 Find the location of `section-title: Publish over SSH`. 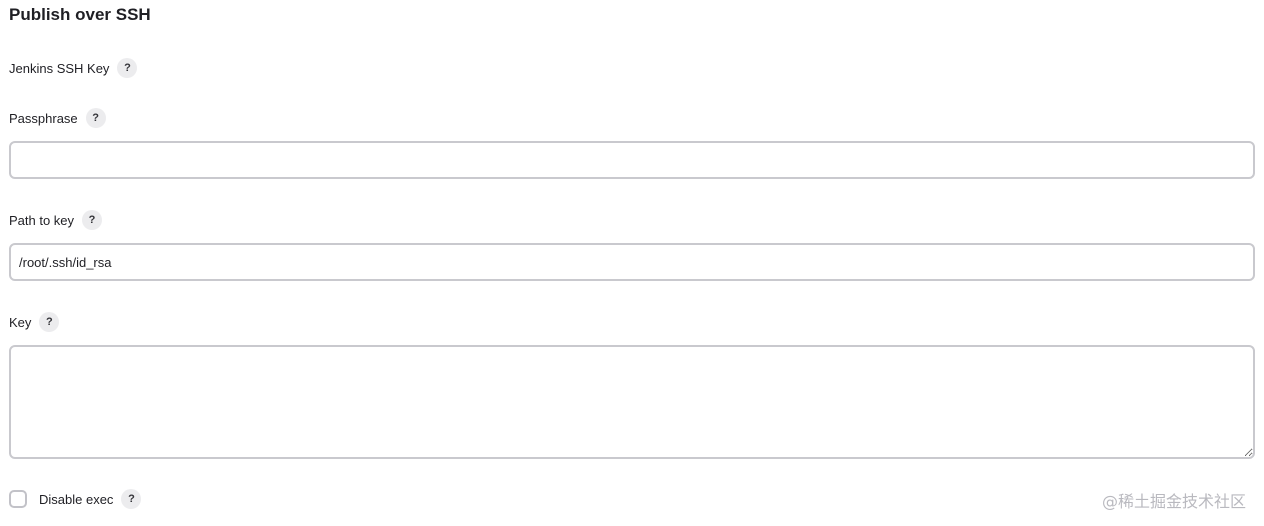

section-title: Publish over SSH is located at coordinates (80, 14).